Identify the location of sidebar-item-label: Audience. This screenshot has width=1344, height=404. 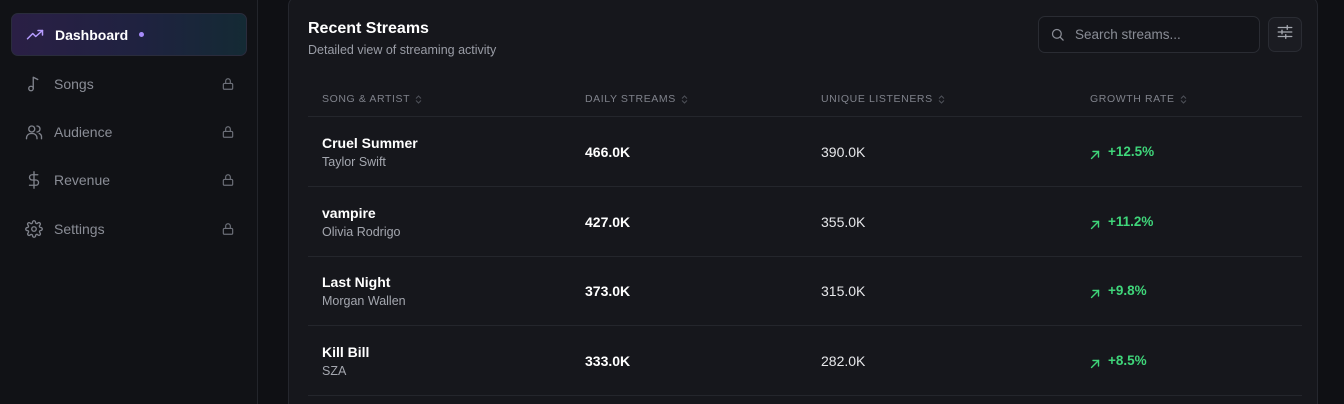
(83, 131).